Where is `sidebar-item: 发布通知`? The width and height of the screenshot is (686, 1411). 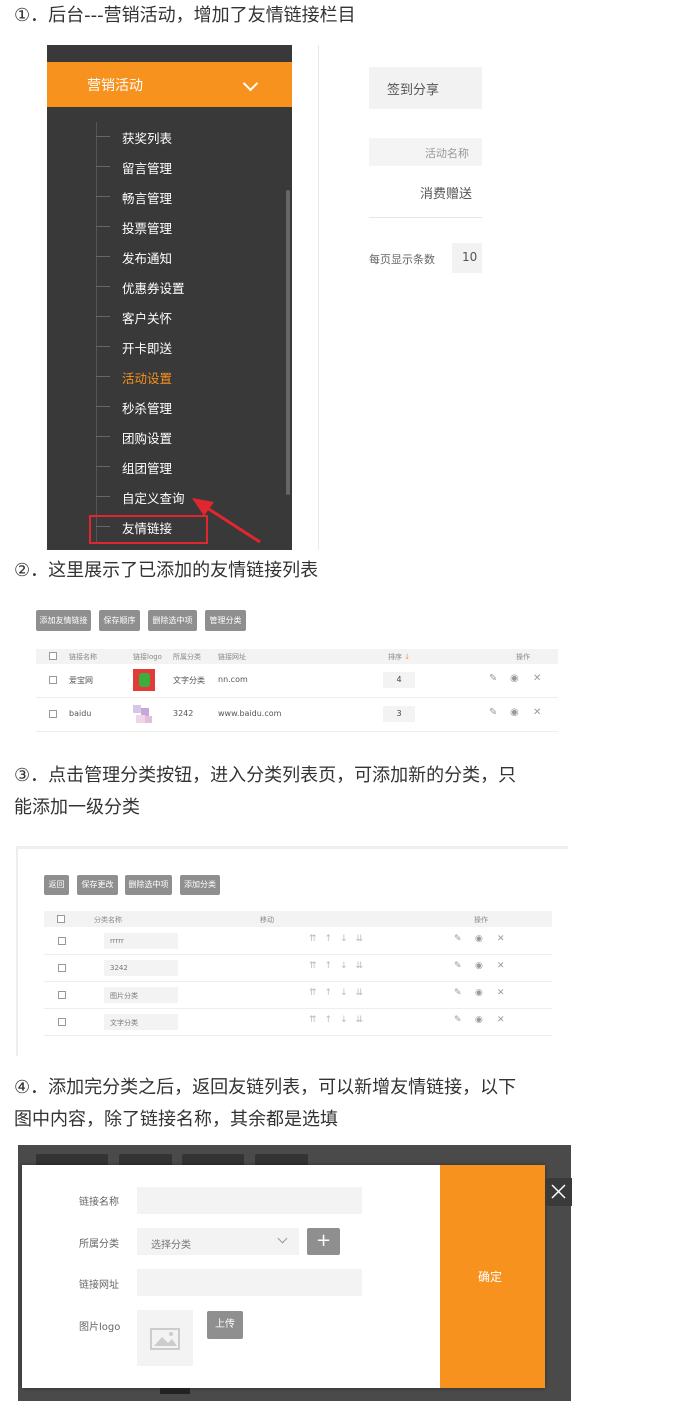 sidebar-item: 发布通知 is located at coordinates (186, 257).